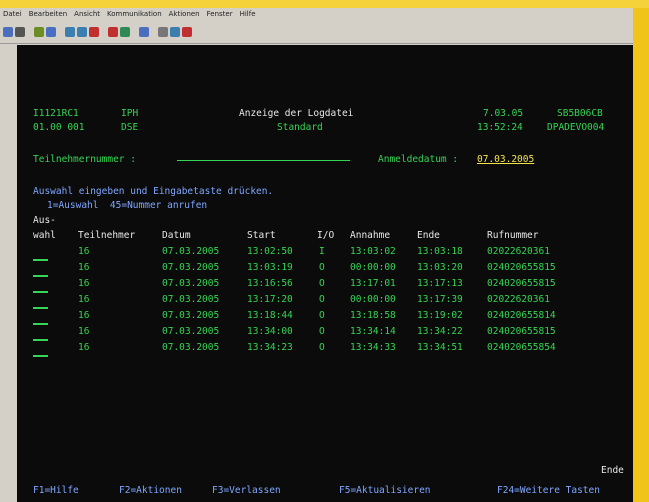  Describe the element at coordinates (94, 32) in the screenshot. I see `macro-icon` at that location.